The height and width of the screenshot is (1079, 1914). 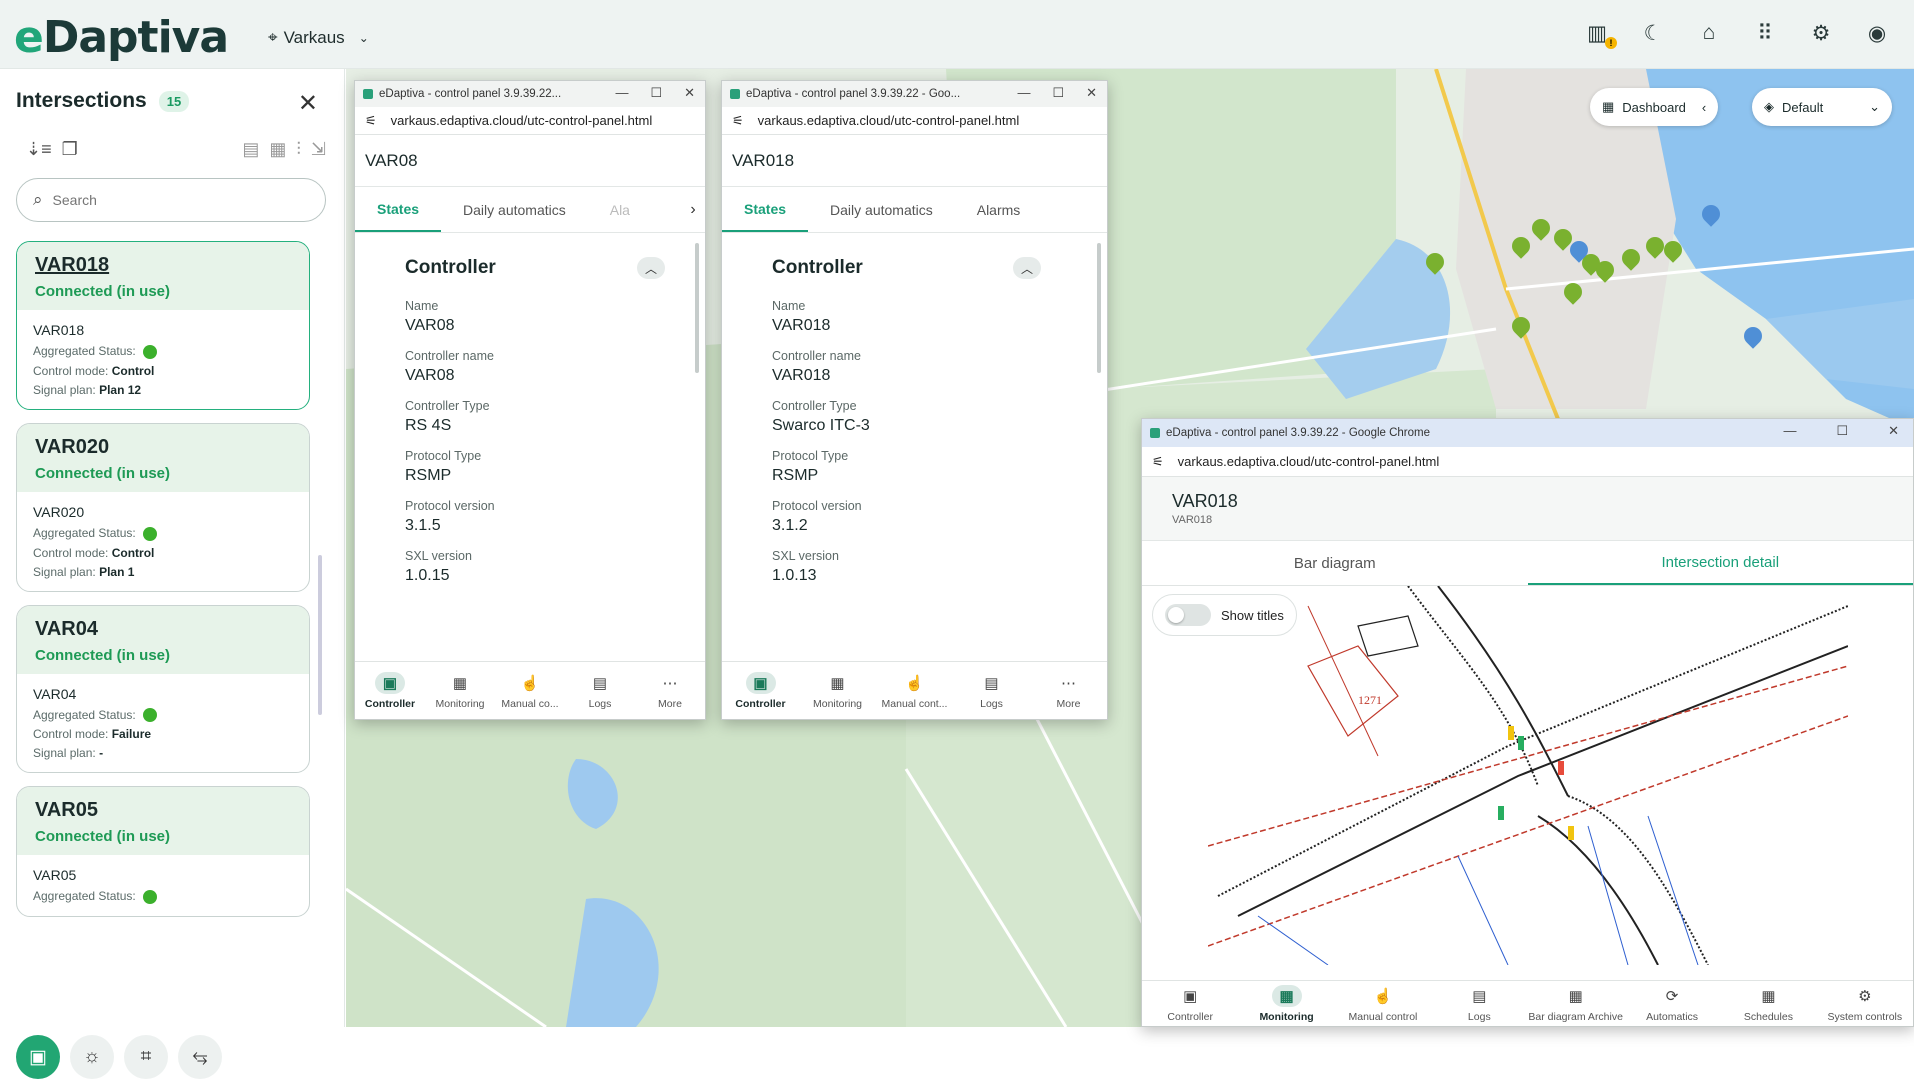 What do you see at coordinates (318, 149) in the screenshot?
I see `collapse-icon: ⇲` at bounding box center [318, 149].